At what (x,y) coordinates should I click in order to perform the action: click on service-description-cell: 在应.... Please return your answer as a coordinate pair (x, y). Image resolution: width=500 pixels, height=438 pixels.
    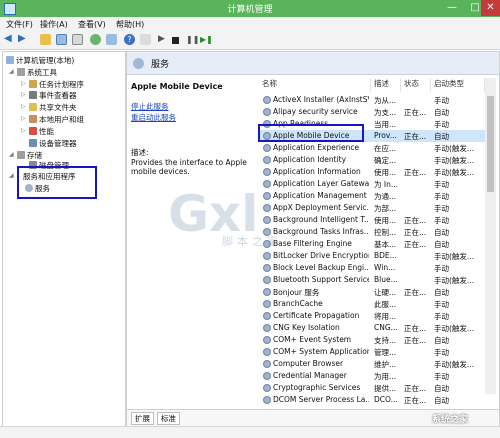
    Looking at the image, I should click on (385, 148).